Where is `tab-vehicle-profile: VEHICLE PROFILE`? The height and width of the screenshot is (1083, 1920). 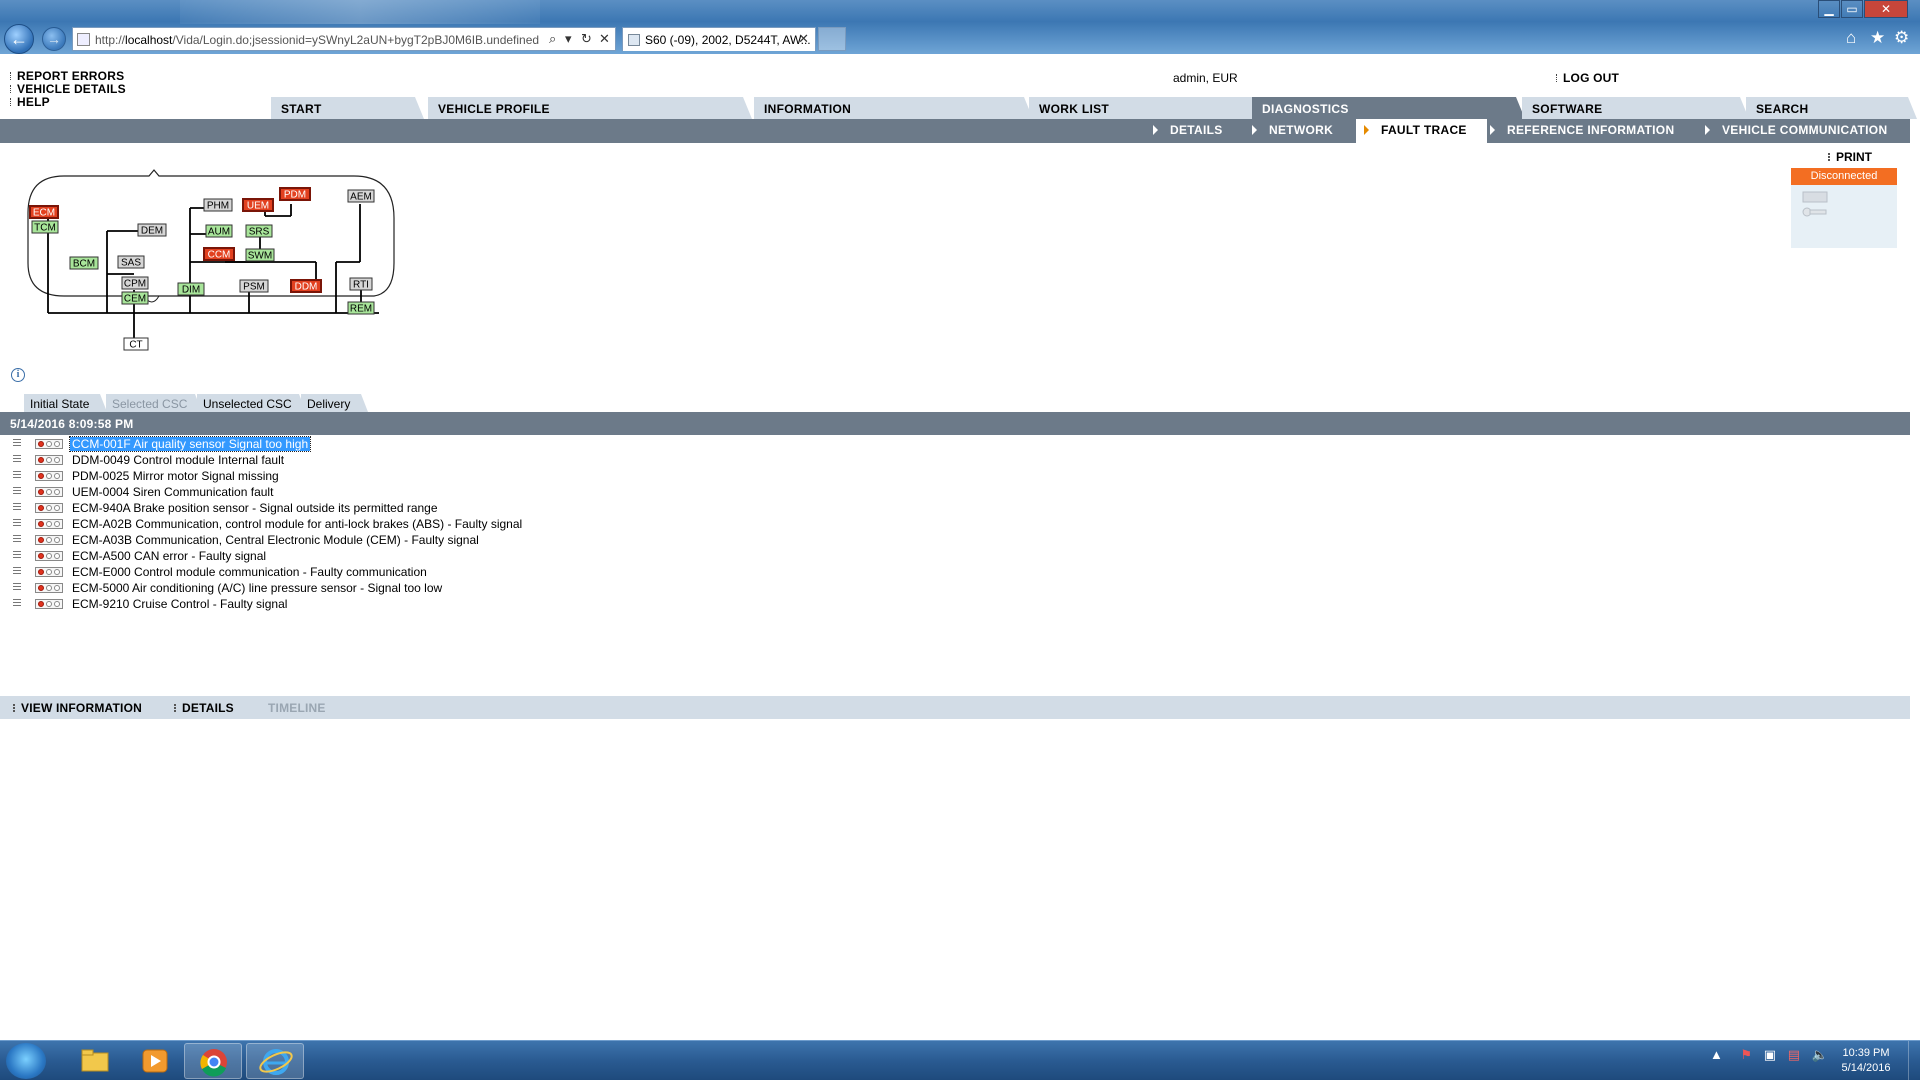 tab-vehicle-profile: VEHICLE PROFILE is located at coordinates (590, 108).